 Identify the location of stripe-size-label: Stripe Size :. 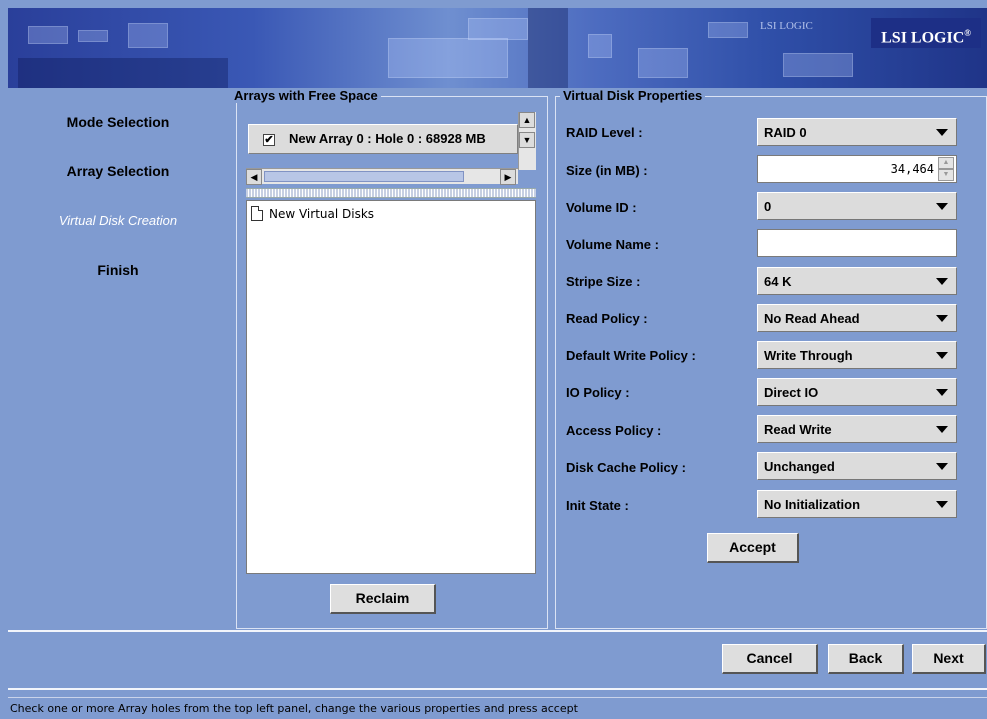
(603, 281).